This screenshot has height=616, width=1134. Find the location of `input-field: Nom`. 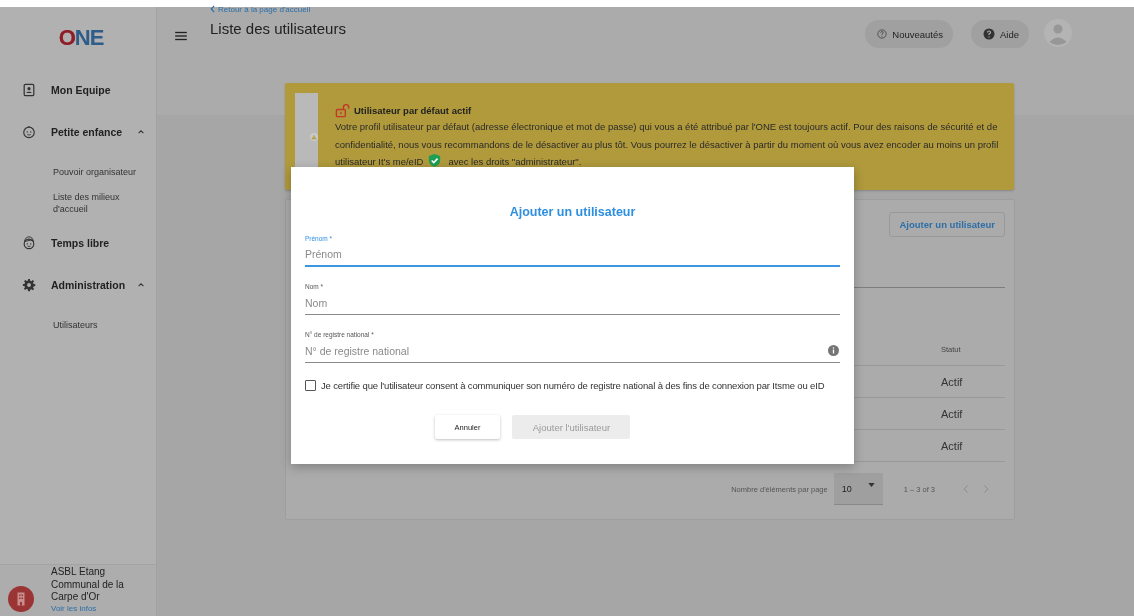

input-field: Nom is located at coordinates (572, 303).